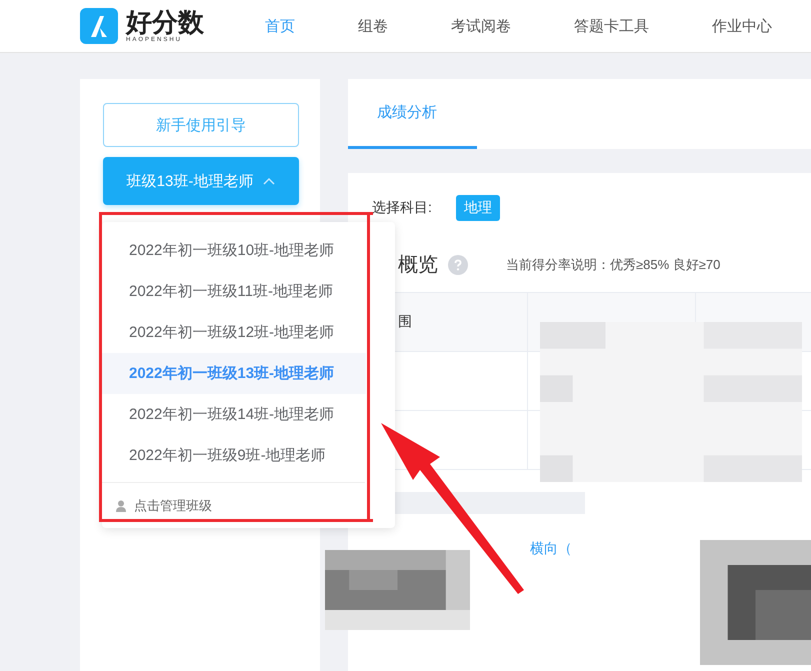 This screenshot has height=671, width=811. What do you see at coordinates (481, 26) in the screenshot?
I see `nav-link: 考试阅卷` at bounding box center [481, 26].